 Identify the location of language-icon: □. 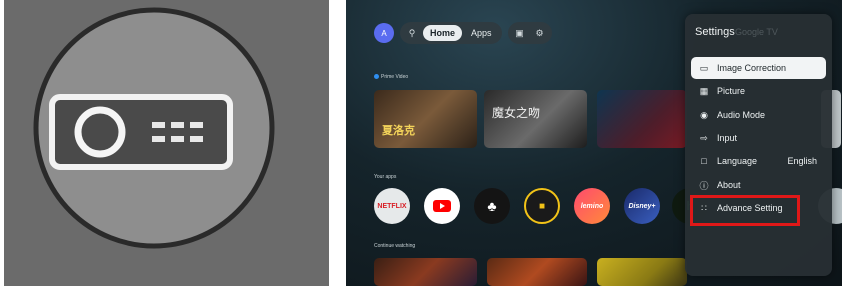
(704, 161).